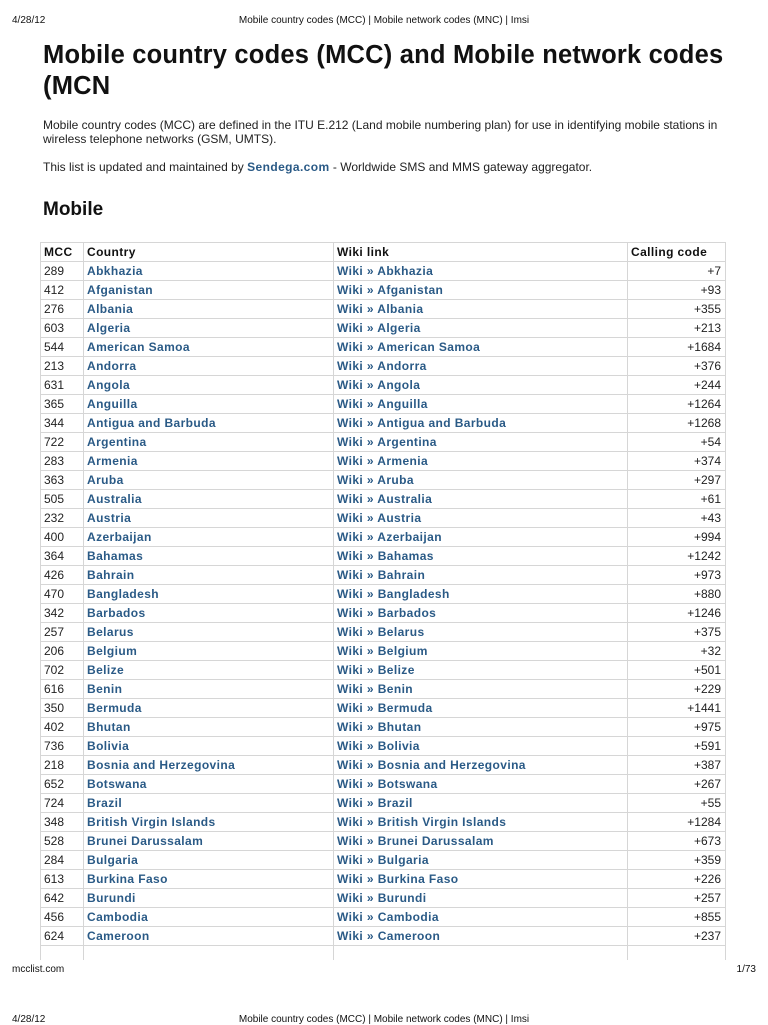 This screenshot has height=1025, width=768. What do you see at coordinates (382, 898) in the screenshot?
I see `wiki-link: Wiki » Burundi` at bounding box center [382, 898].